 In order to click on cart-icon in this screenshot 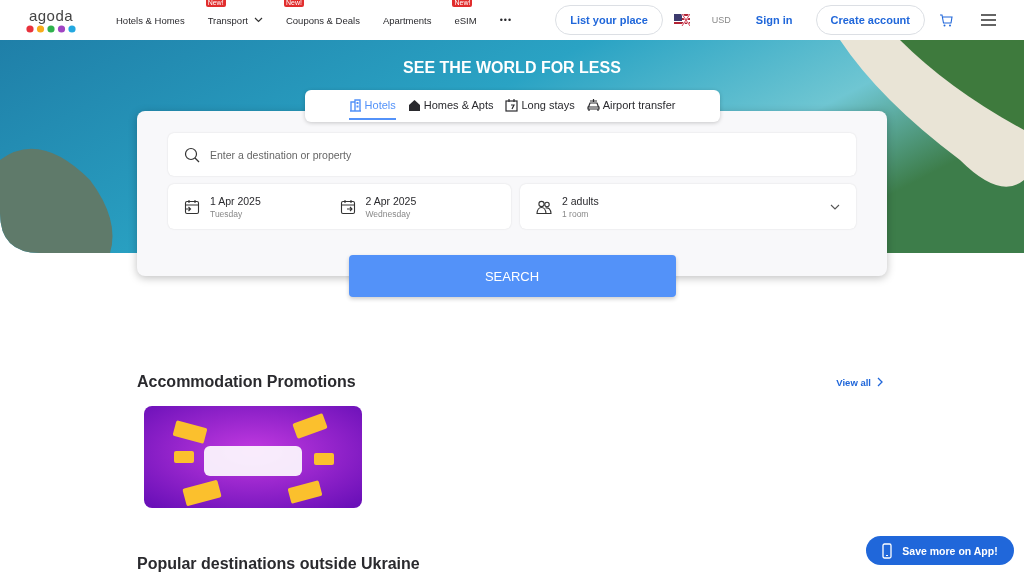, I will do `click(946, 20)`.